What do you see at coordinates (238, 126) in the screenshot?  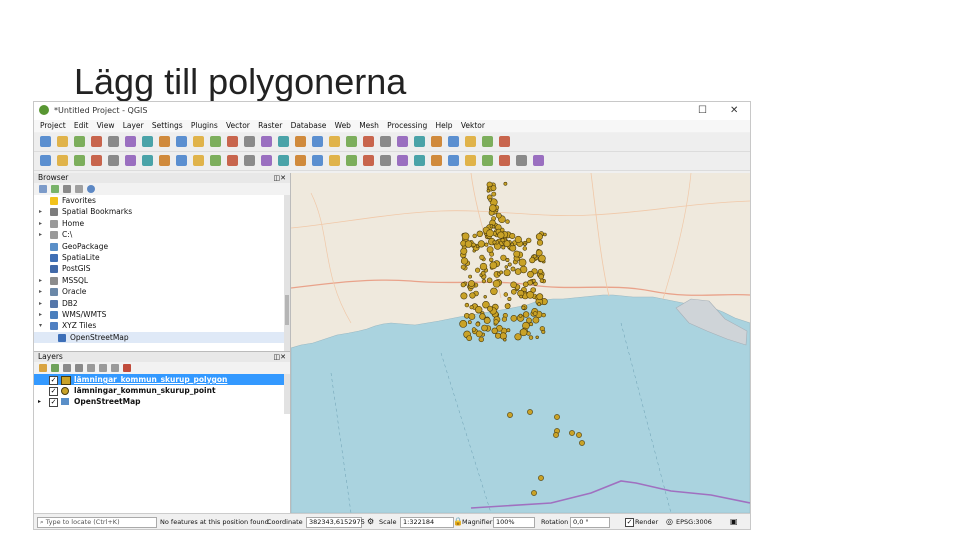 I see `menu-vector: Vector` at bounding box center [238, 126].